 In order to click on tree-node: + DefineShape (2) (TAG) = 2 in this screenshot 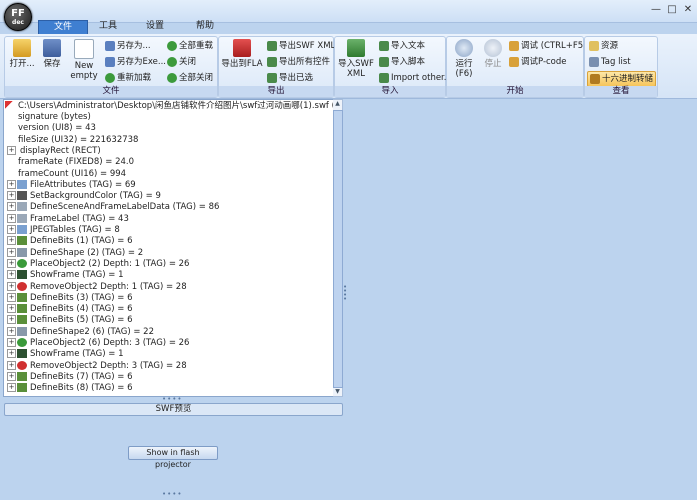, I will do `click(75, 253)`.